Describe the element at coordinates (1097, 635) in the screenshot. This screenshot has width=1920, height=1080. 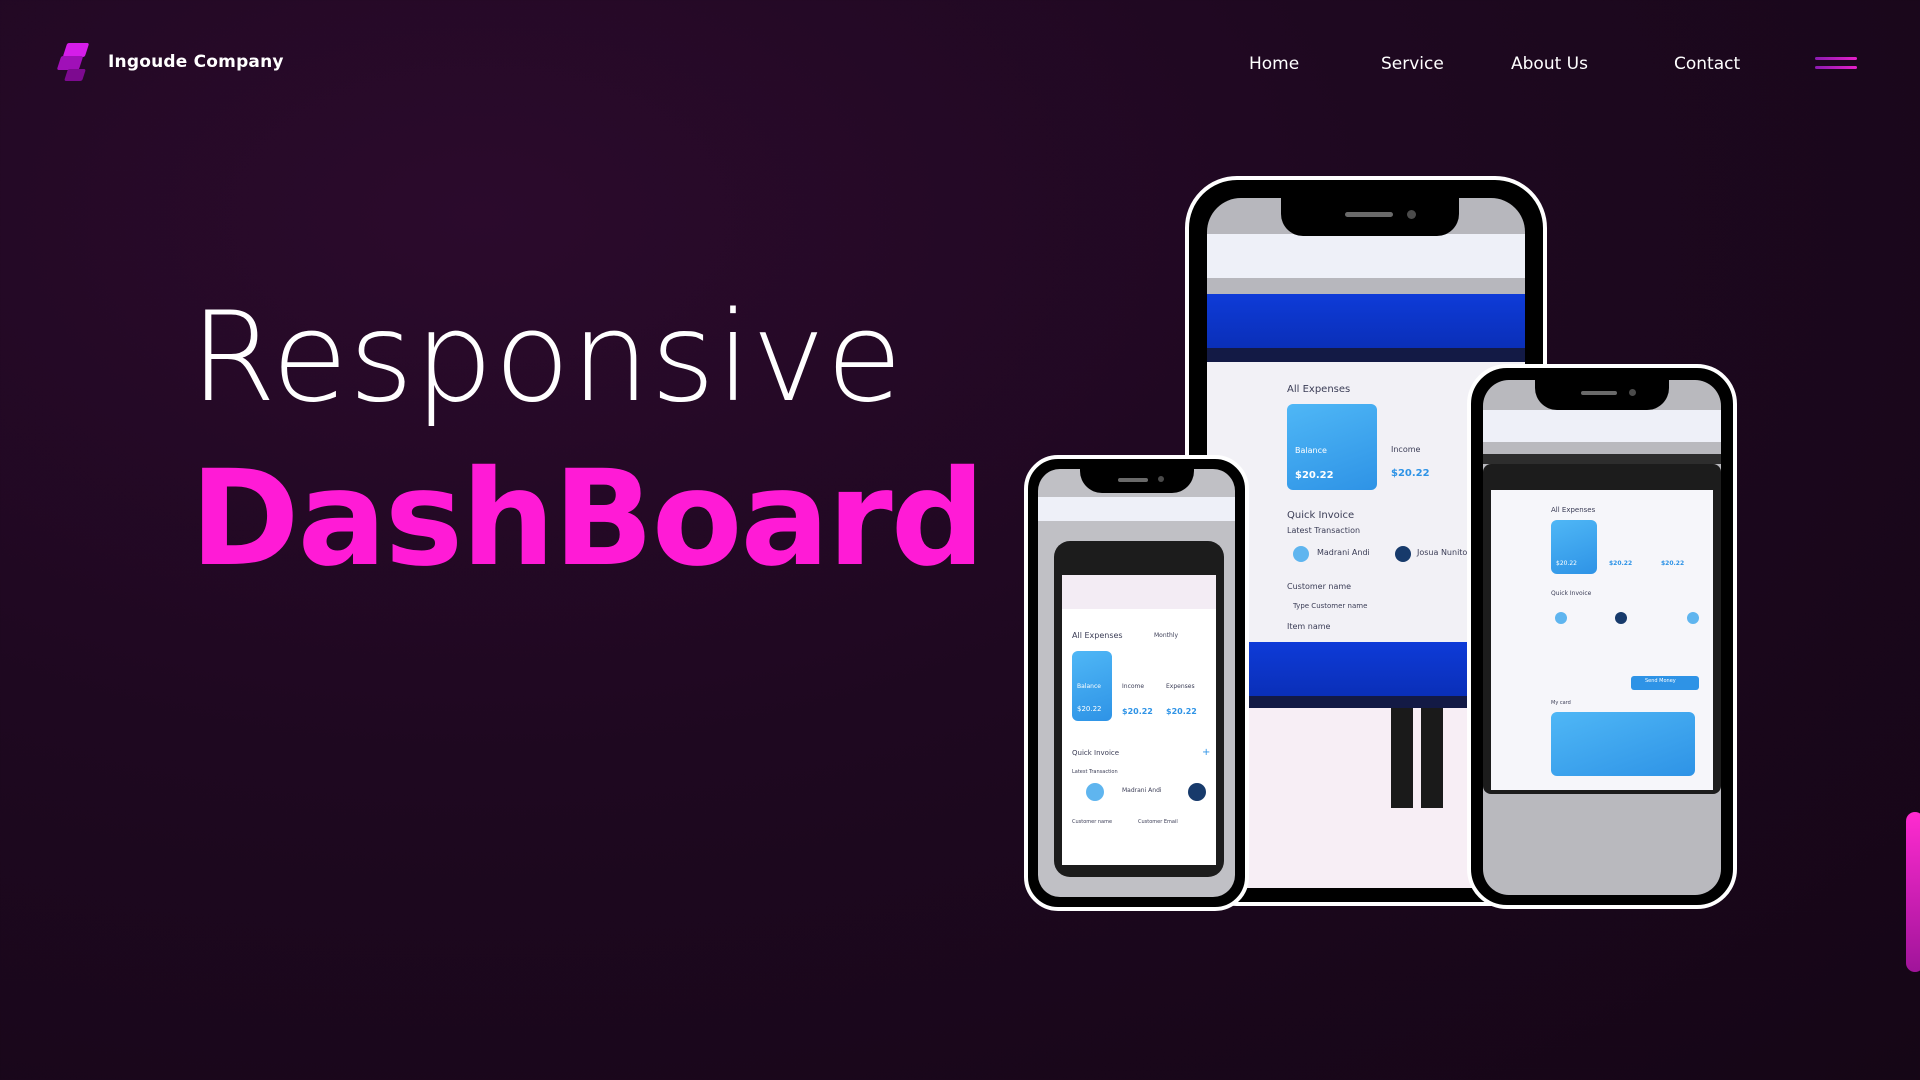
I see `left-all-expenses-label: All Expenses` at that location.